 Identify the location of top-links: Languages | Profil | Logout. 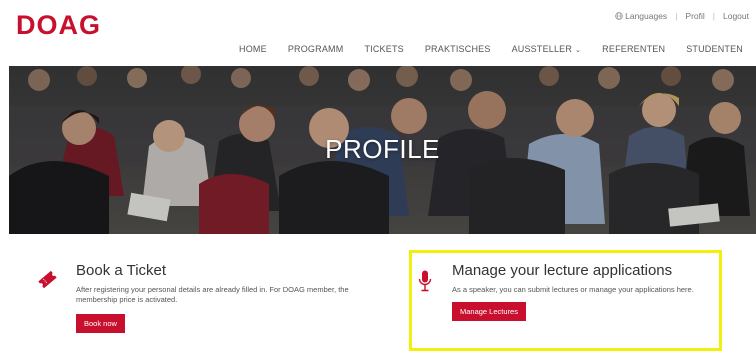
(682, 16).